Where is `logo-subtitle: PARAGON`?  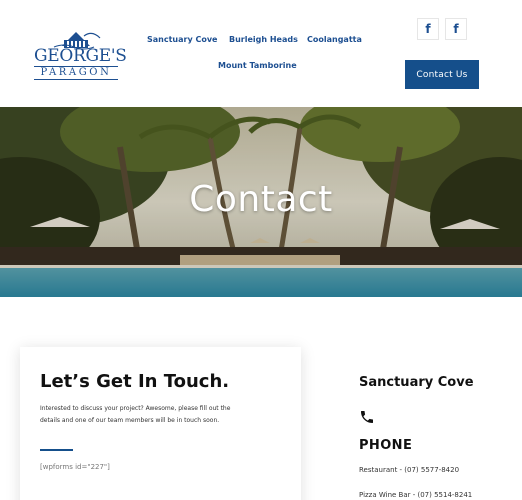 logo-subtitle: PARAGON is located at coordinates (76, 73).